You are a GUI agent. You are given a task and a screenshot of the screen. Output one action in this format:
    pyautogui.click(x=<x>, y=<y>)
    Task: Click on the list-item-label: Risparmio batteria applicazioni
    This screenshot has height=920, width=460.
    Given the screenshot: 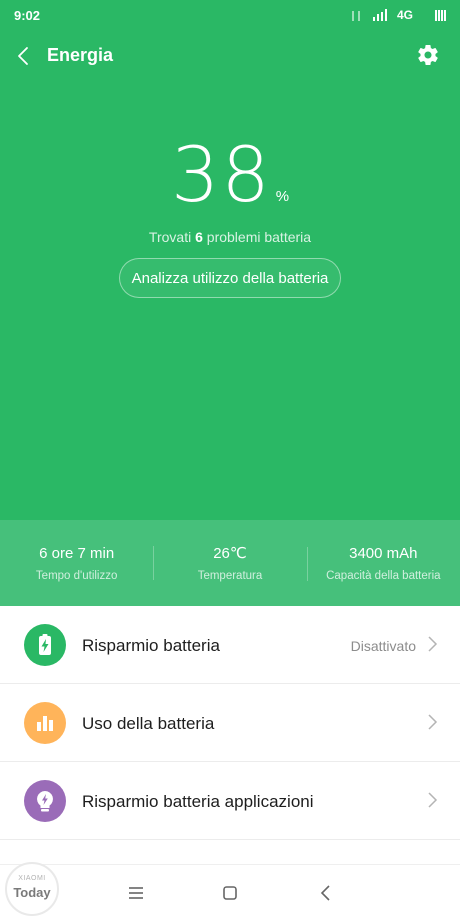 What is the action you would take?
    pyautogui.click(x=198, y=801)
    